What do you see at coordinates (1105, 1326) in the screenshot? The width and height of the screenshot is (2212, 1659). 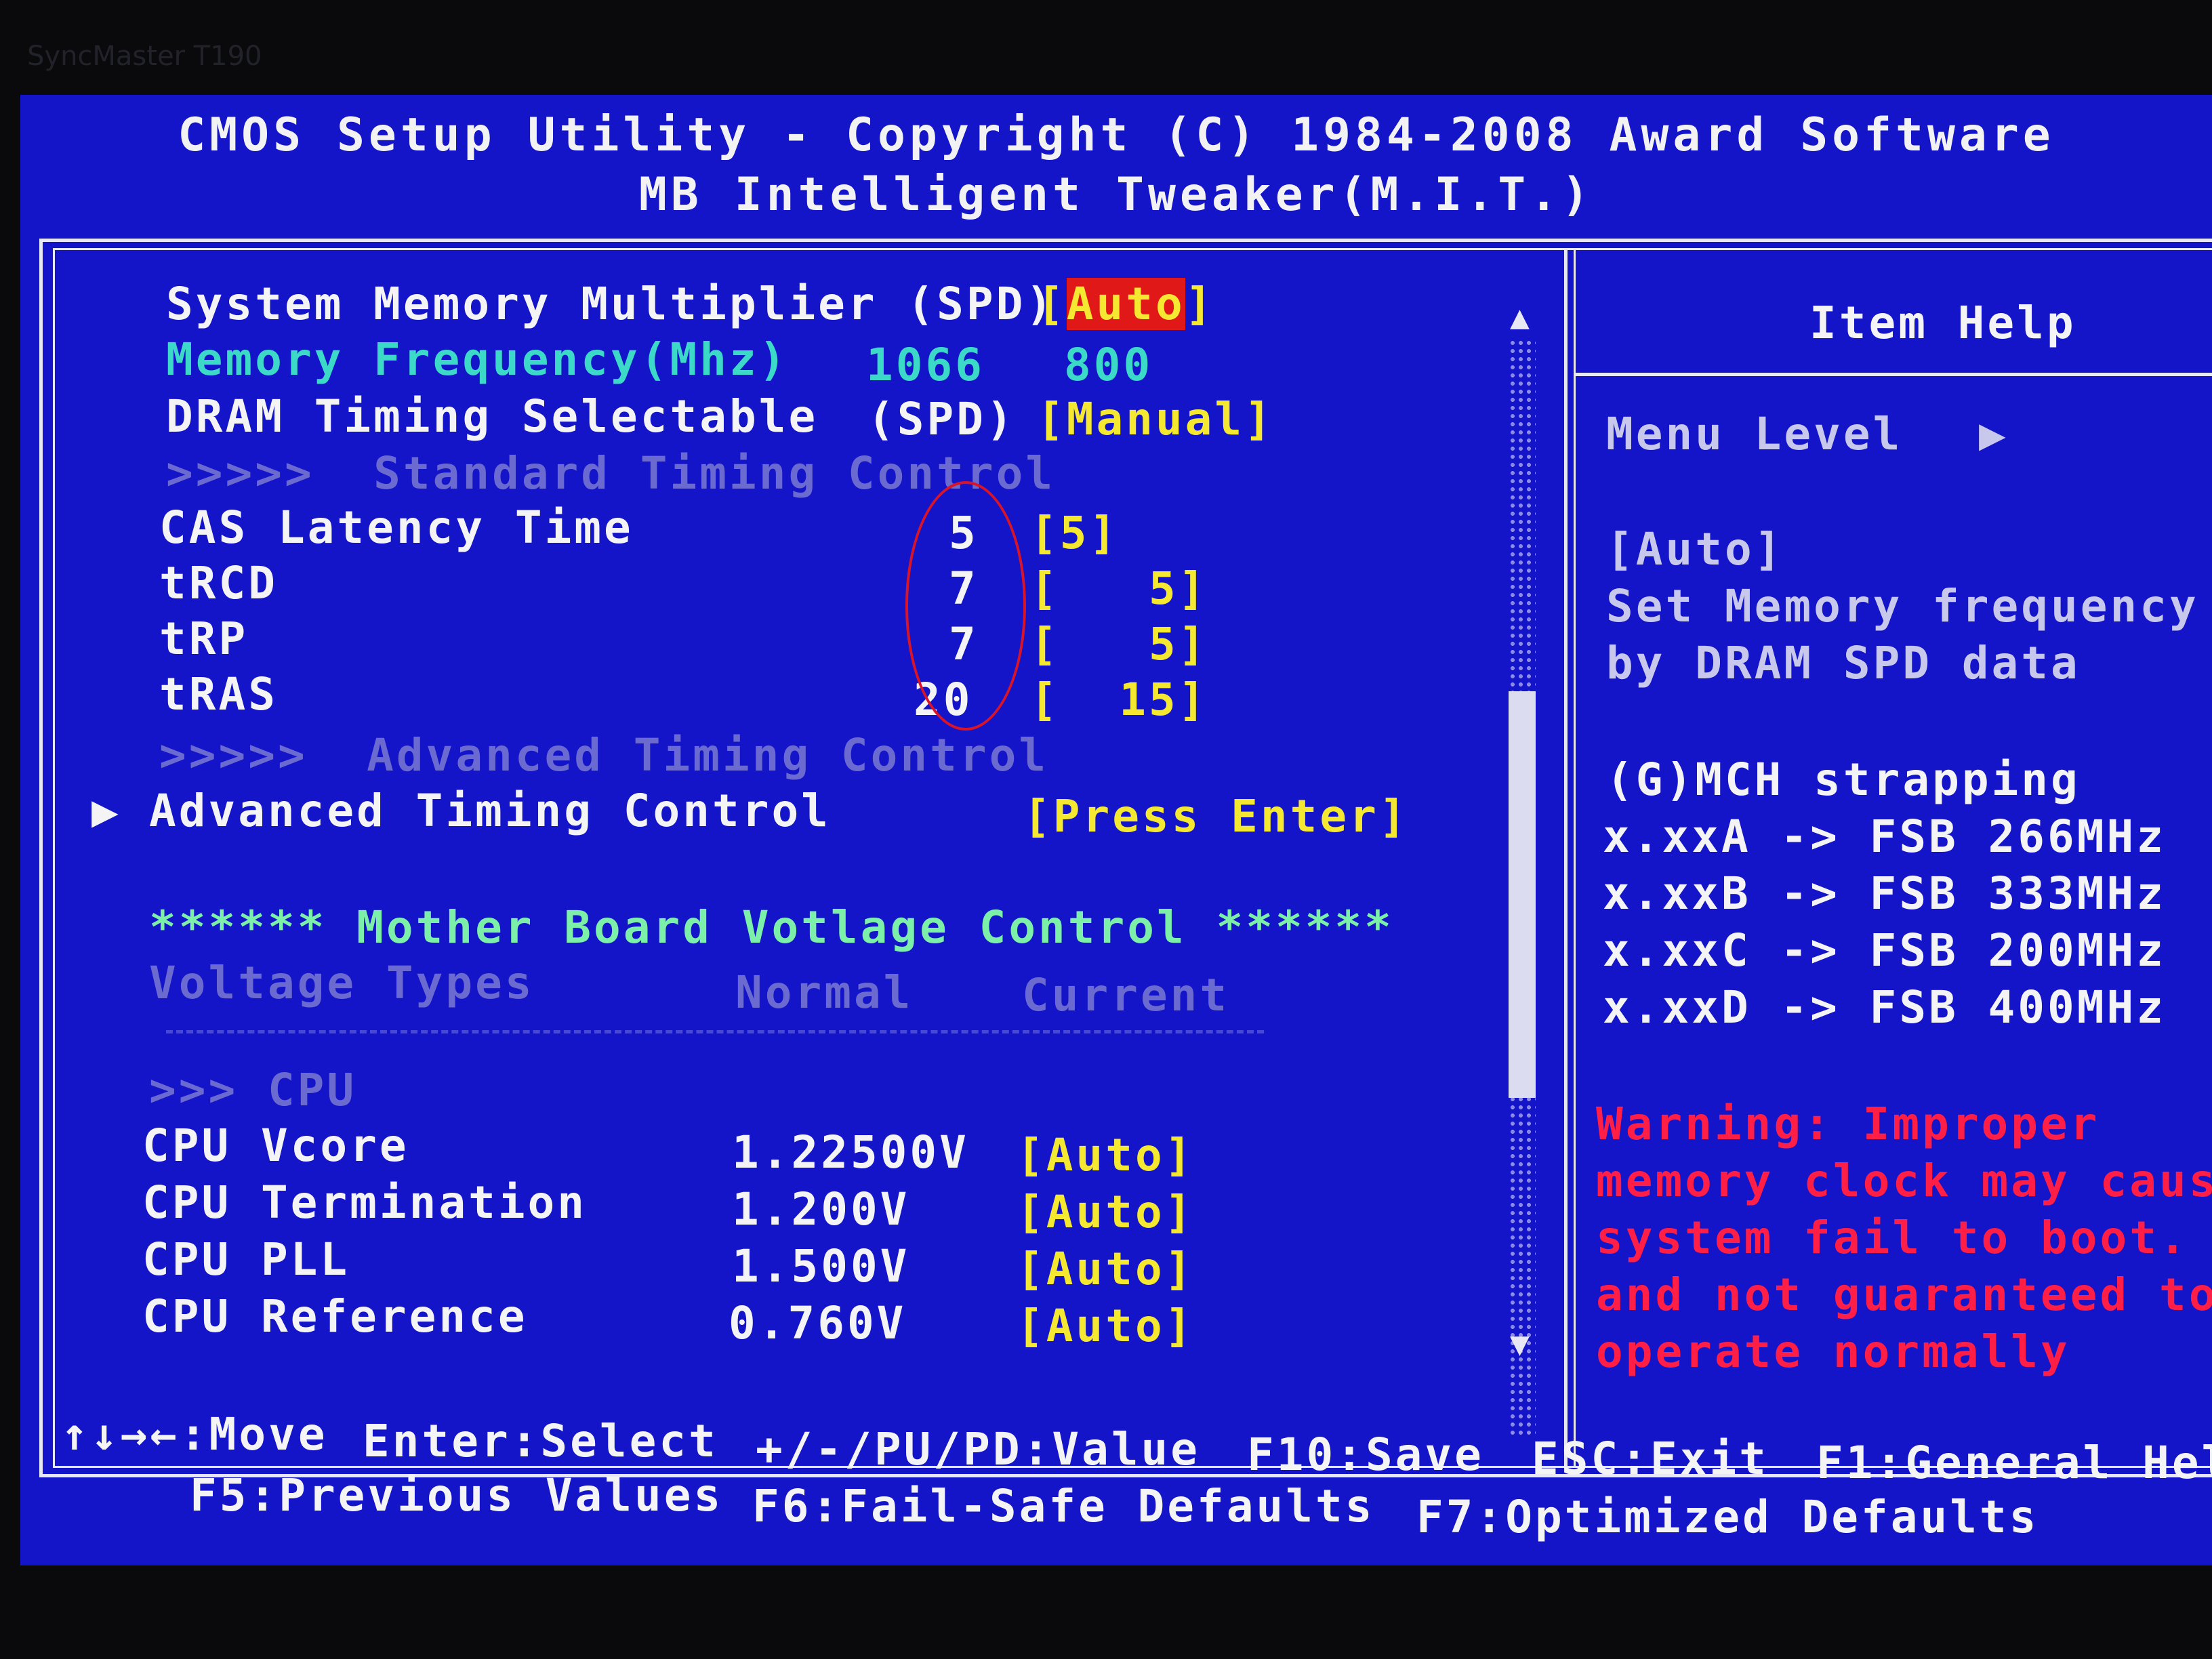 I see `setting-cpu-reference-value: [Auto]` at bounding box center [1105, 1326].